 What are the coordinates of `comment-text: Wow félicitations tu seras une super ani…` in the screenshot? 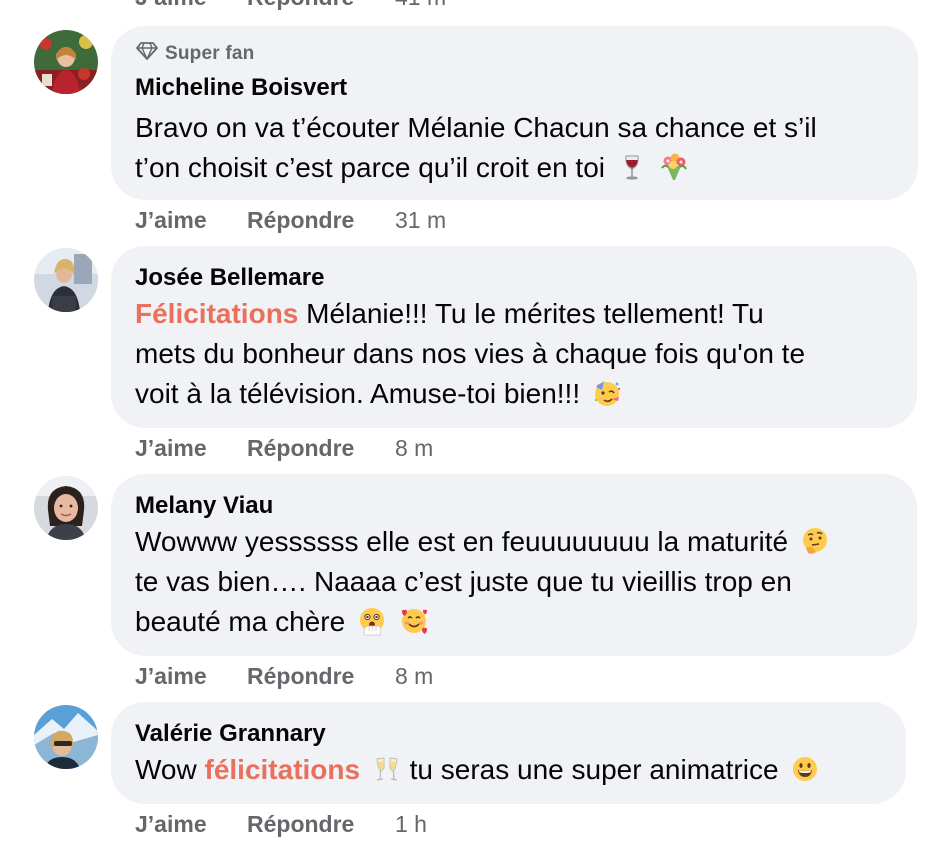 It's located at (477, 770).